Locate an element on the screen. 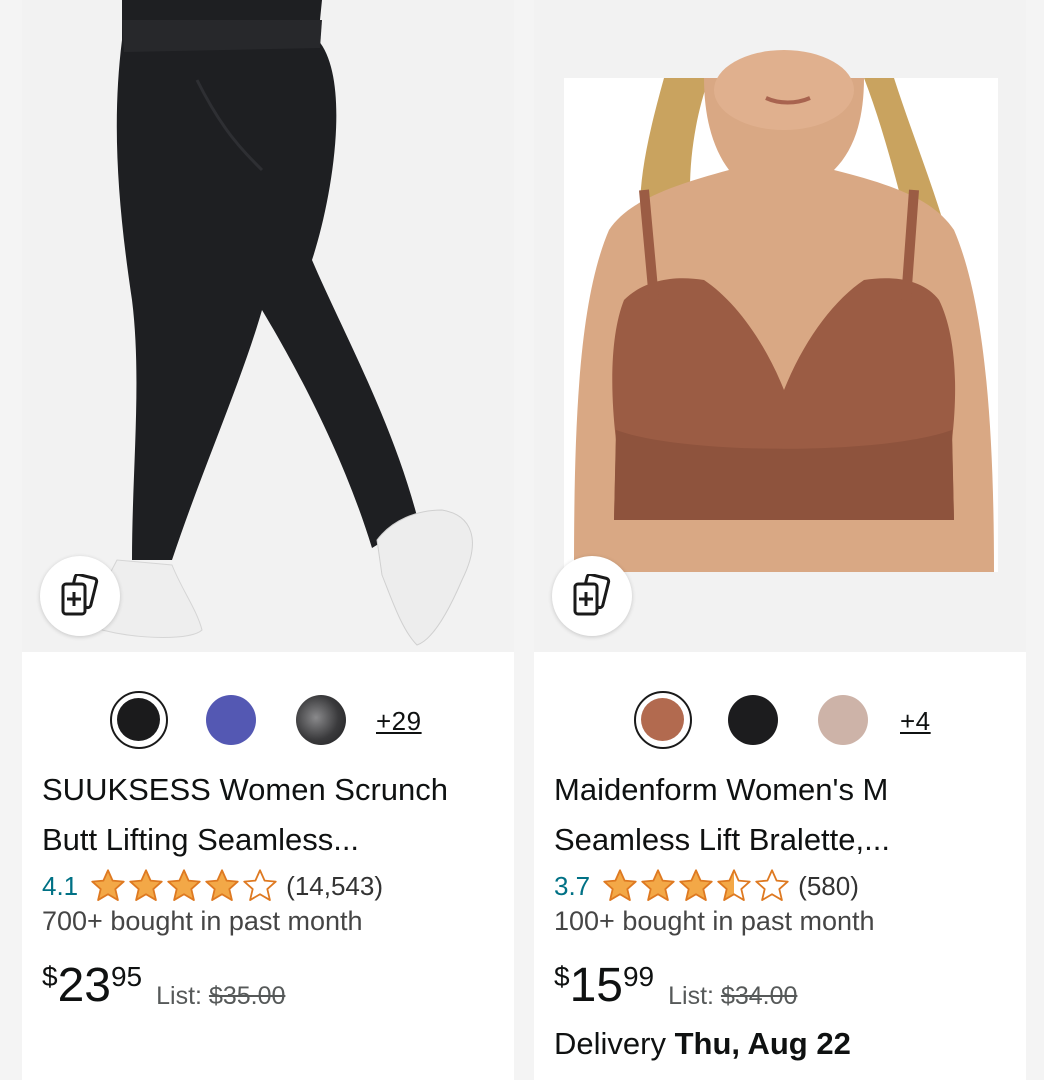 This screenshot has width=1044, height=1080. price: $ 15 99 List: $34.00 is located at coordinates (675, 986).